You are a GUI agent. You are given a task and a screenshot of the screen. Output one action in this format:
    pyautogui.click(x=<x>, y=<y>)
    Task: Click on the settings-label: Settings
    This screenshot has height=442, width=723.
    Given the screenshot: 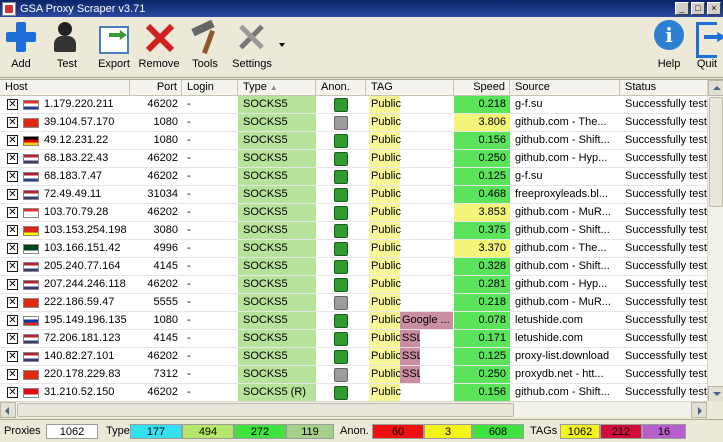 What is the action you would take?
    pyautogui.click(x=252, y=64)
    